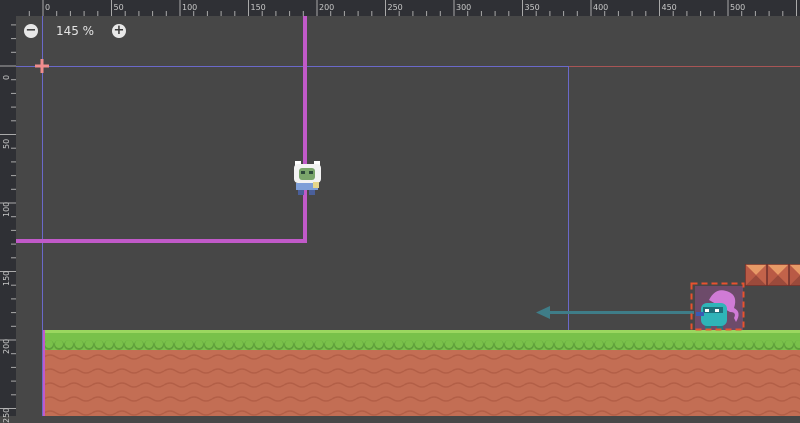 The height and width of the screenshot is (423, 800). Describe the element at coordinates (669, 7) in the screenshot. I see `ruler-top-label: 450` at that location.